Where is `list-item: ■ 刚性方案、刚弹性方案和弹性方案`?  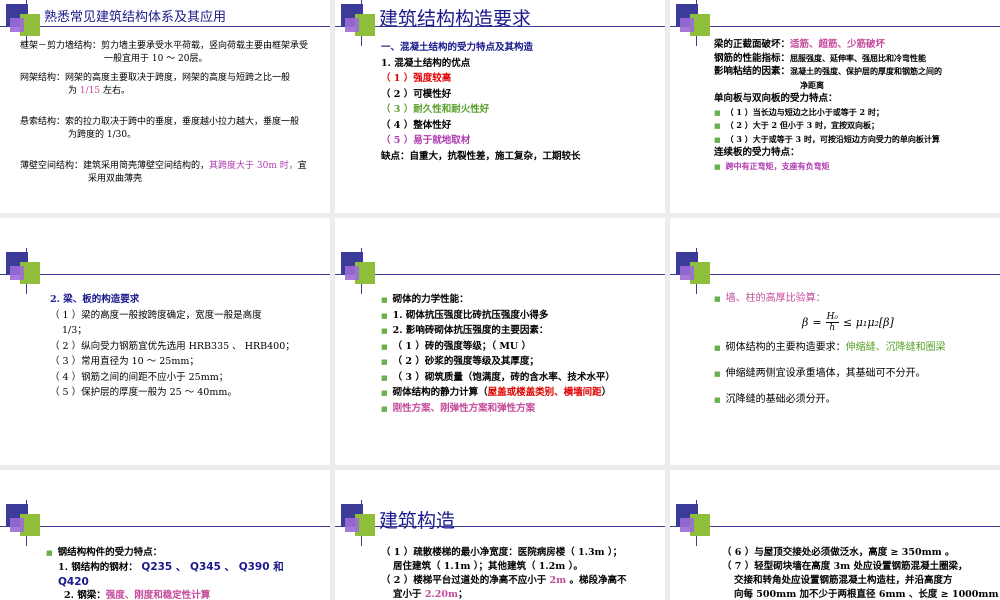 list-item: ■ 刚性方案、刚弹性方案和弹性方案 is located at coordinates (458, 408).